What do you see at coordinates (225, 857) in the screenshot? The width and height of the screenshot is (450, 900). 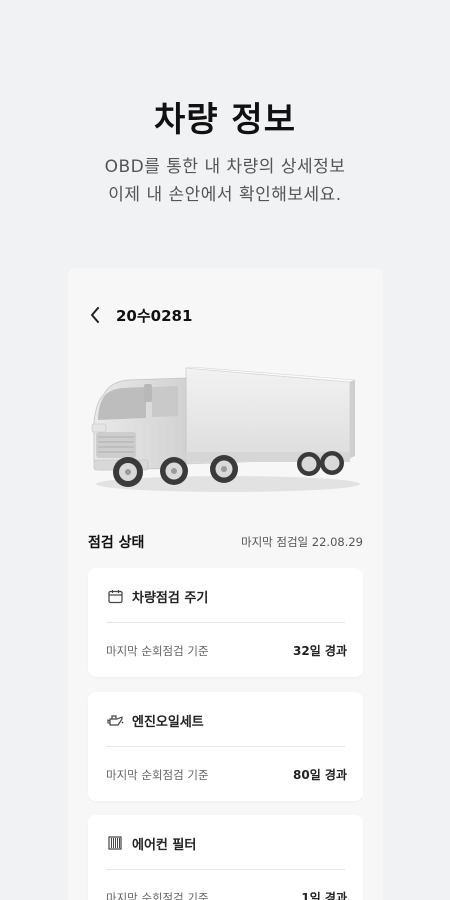 I see `inspection-item-card: 에어컨 필터 마지막 순회점검 기준 1일 경과` at bounding box center [225, 857].